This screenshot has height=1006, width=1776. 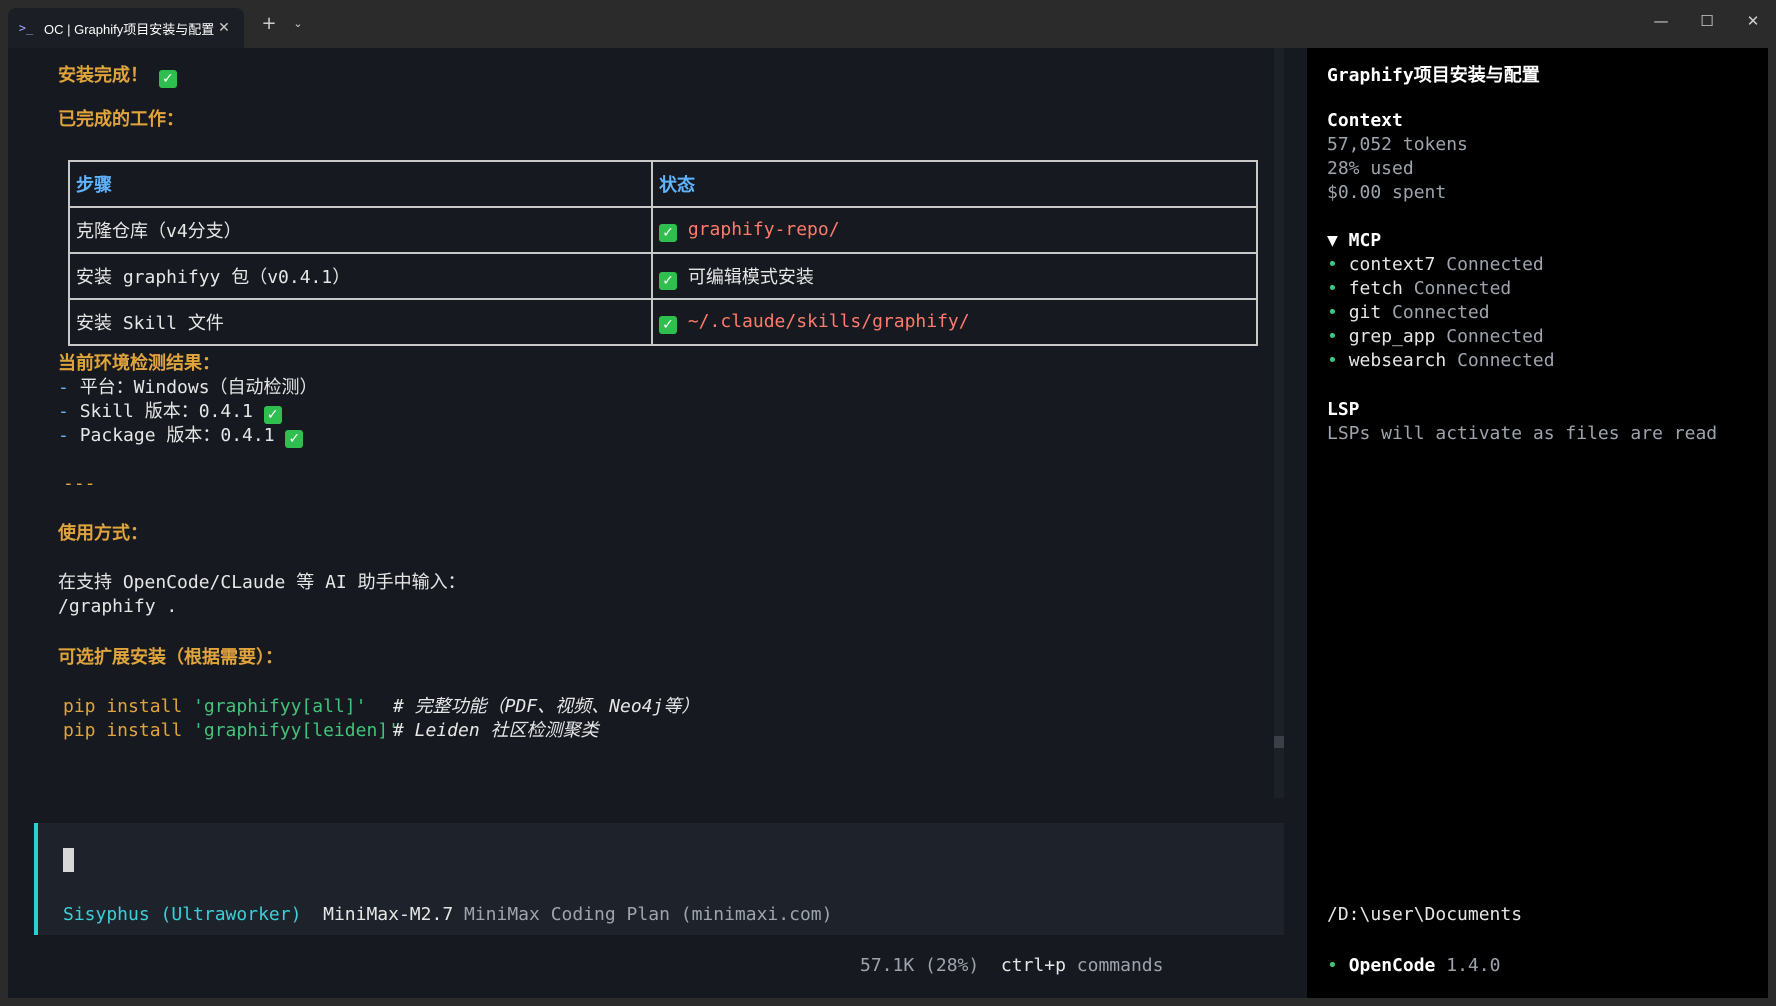 I want to click on mcp-name: grep_app, so click(x=1392, y=336).